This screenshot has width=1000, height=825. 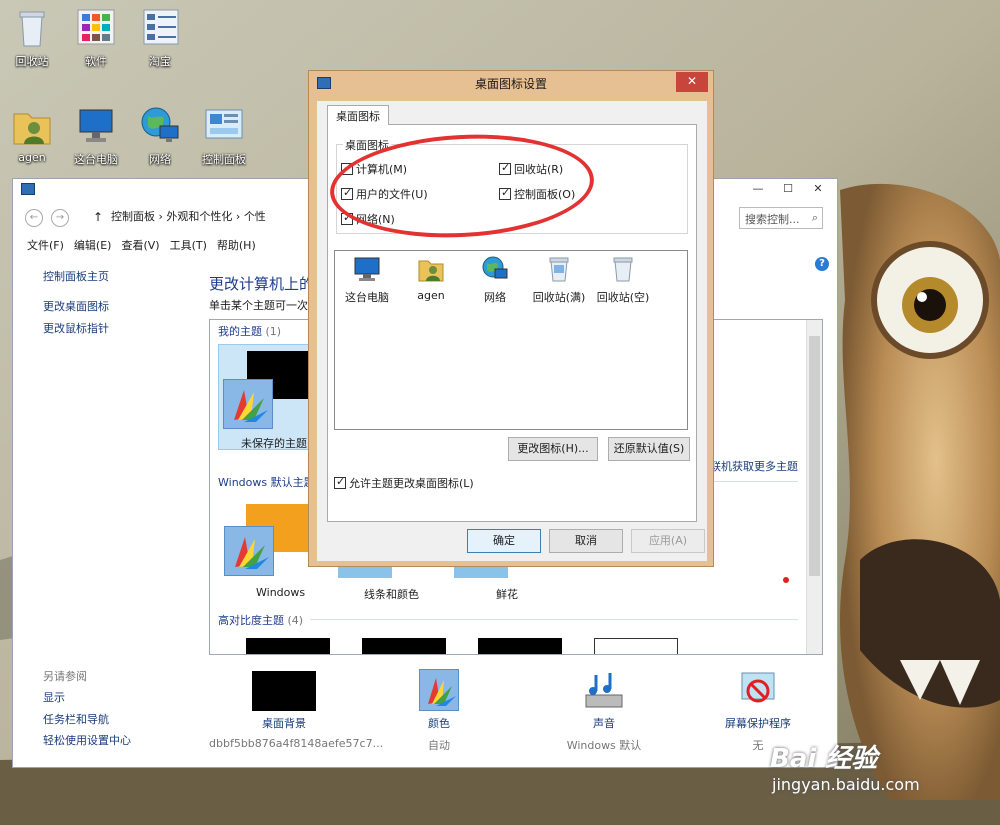 What do you see at coordinates (160, 37) in the screenshot?
I see `desktop-icon-taobao: 淘宝` at bounding box center [160, 37].